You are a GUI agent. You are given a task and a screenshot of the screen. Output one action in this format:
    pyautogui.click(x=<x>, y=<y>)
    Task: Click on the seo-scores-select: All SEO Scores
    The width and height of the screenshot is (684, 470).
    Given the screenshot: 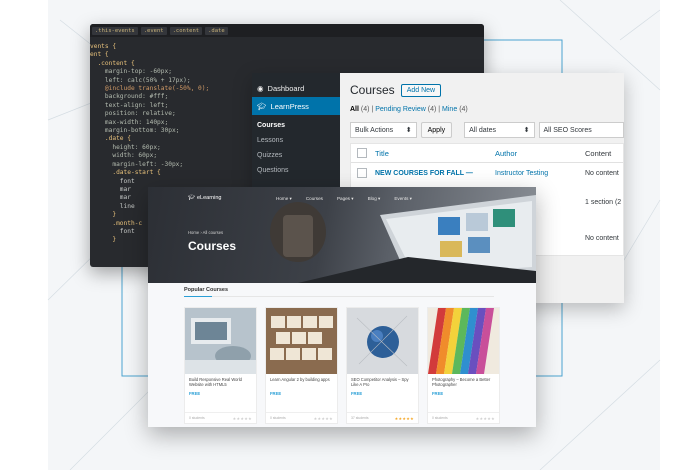 What is the action you would take?
    pyautogui.click(x=581, y=130)
    